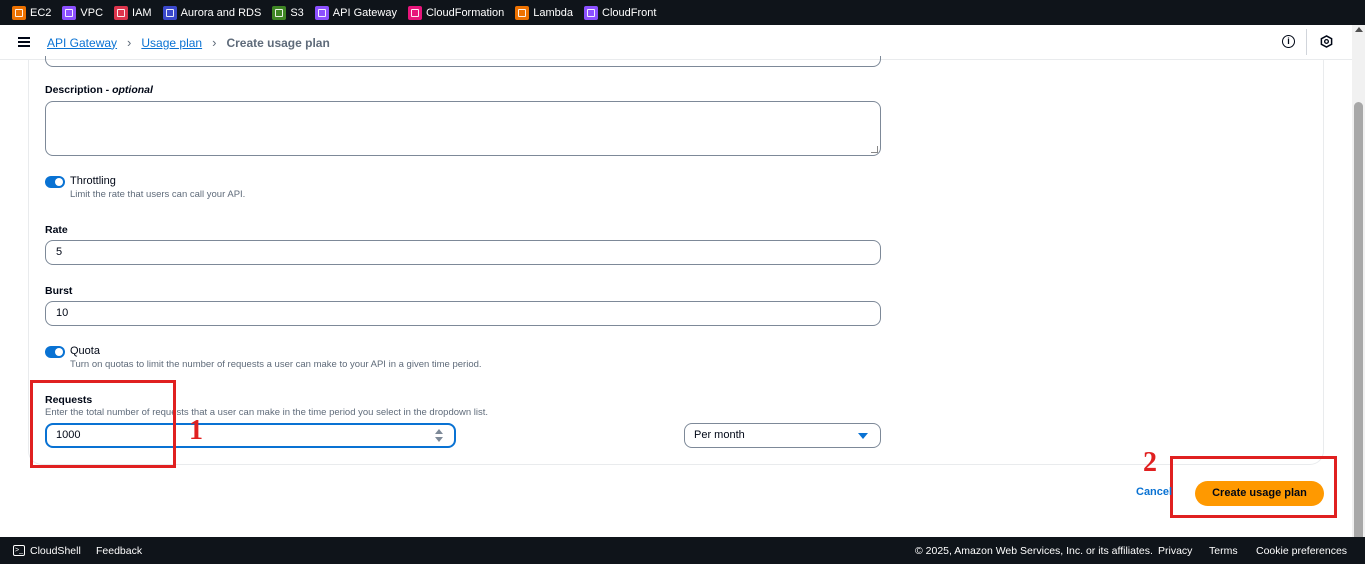  What do you see at coordinates (93, 181) in the screenshot?
I see `throttling-label: Throttling` at bounding box center [93, 181].